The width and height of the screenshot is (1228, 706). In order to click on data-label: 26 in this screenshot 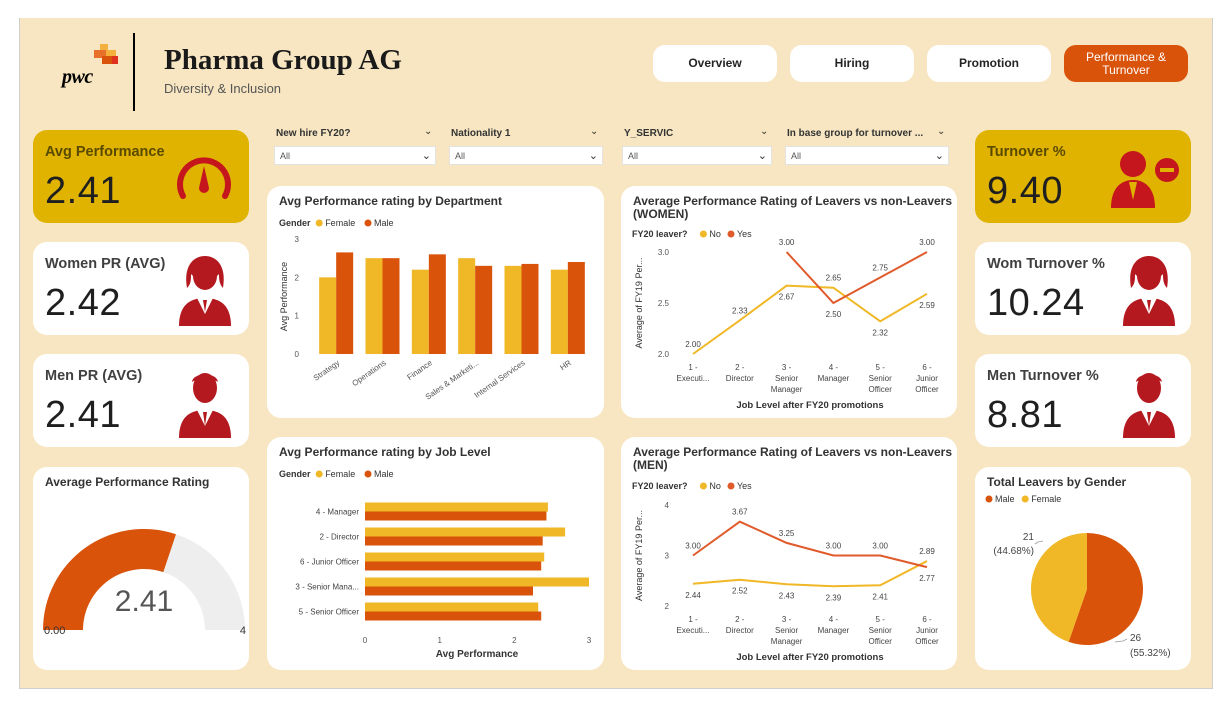, I will do `click(1136, 638)`.